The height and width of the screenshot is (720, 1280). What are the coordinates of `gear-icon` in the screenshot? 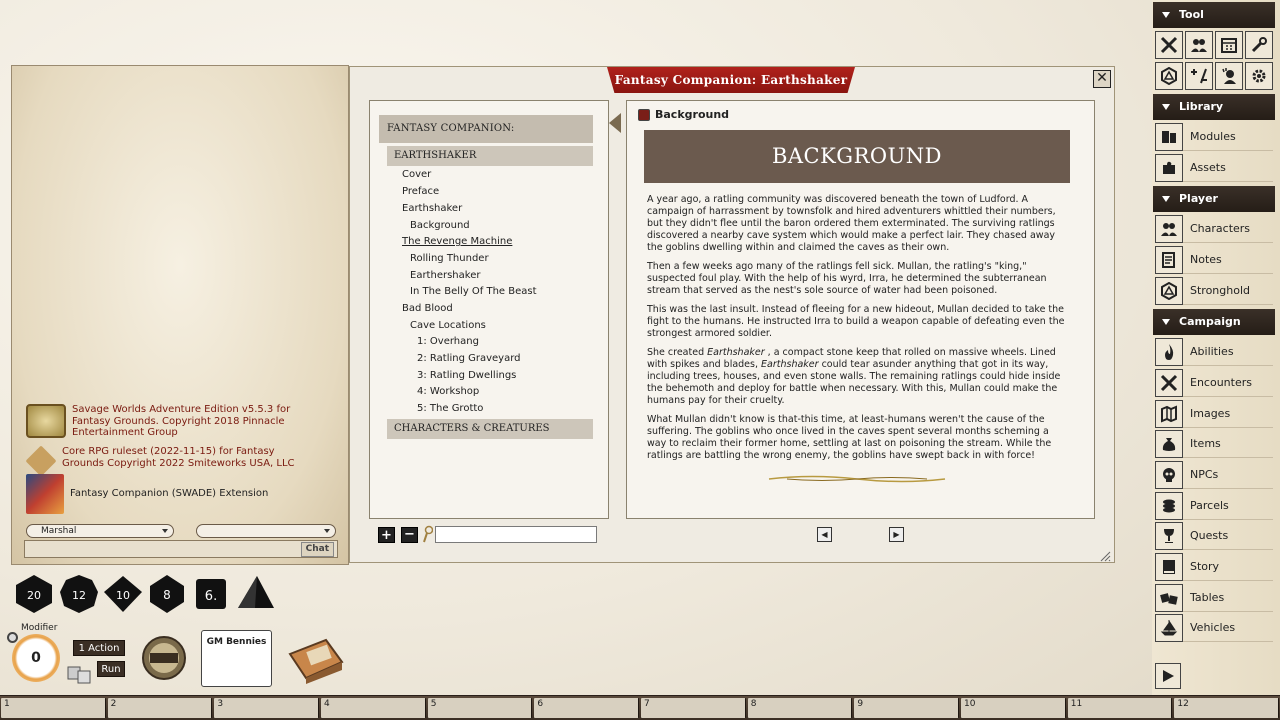 It's located at (1259, 76).